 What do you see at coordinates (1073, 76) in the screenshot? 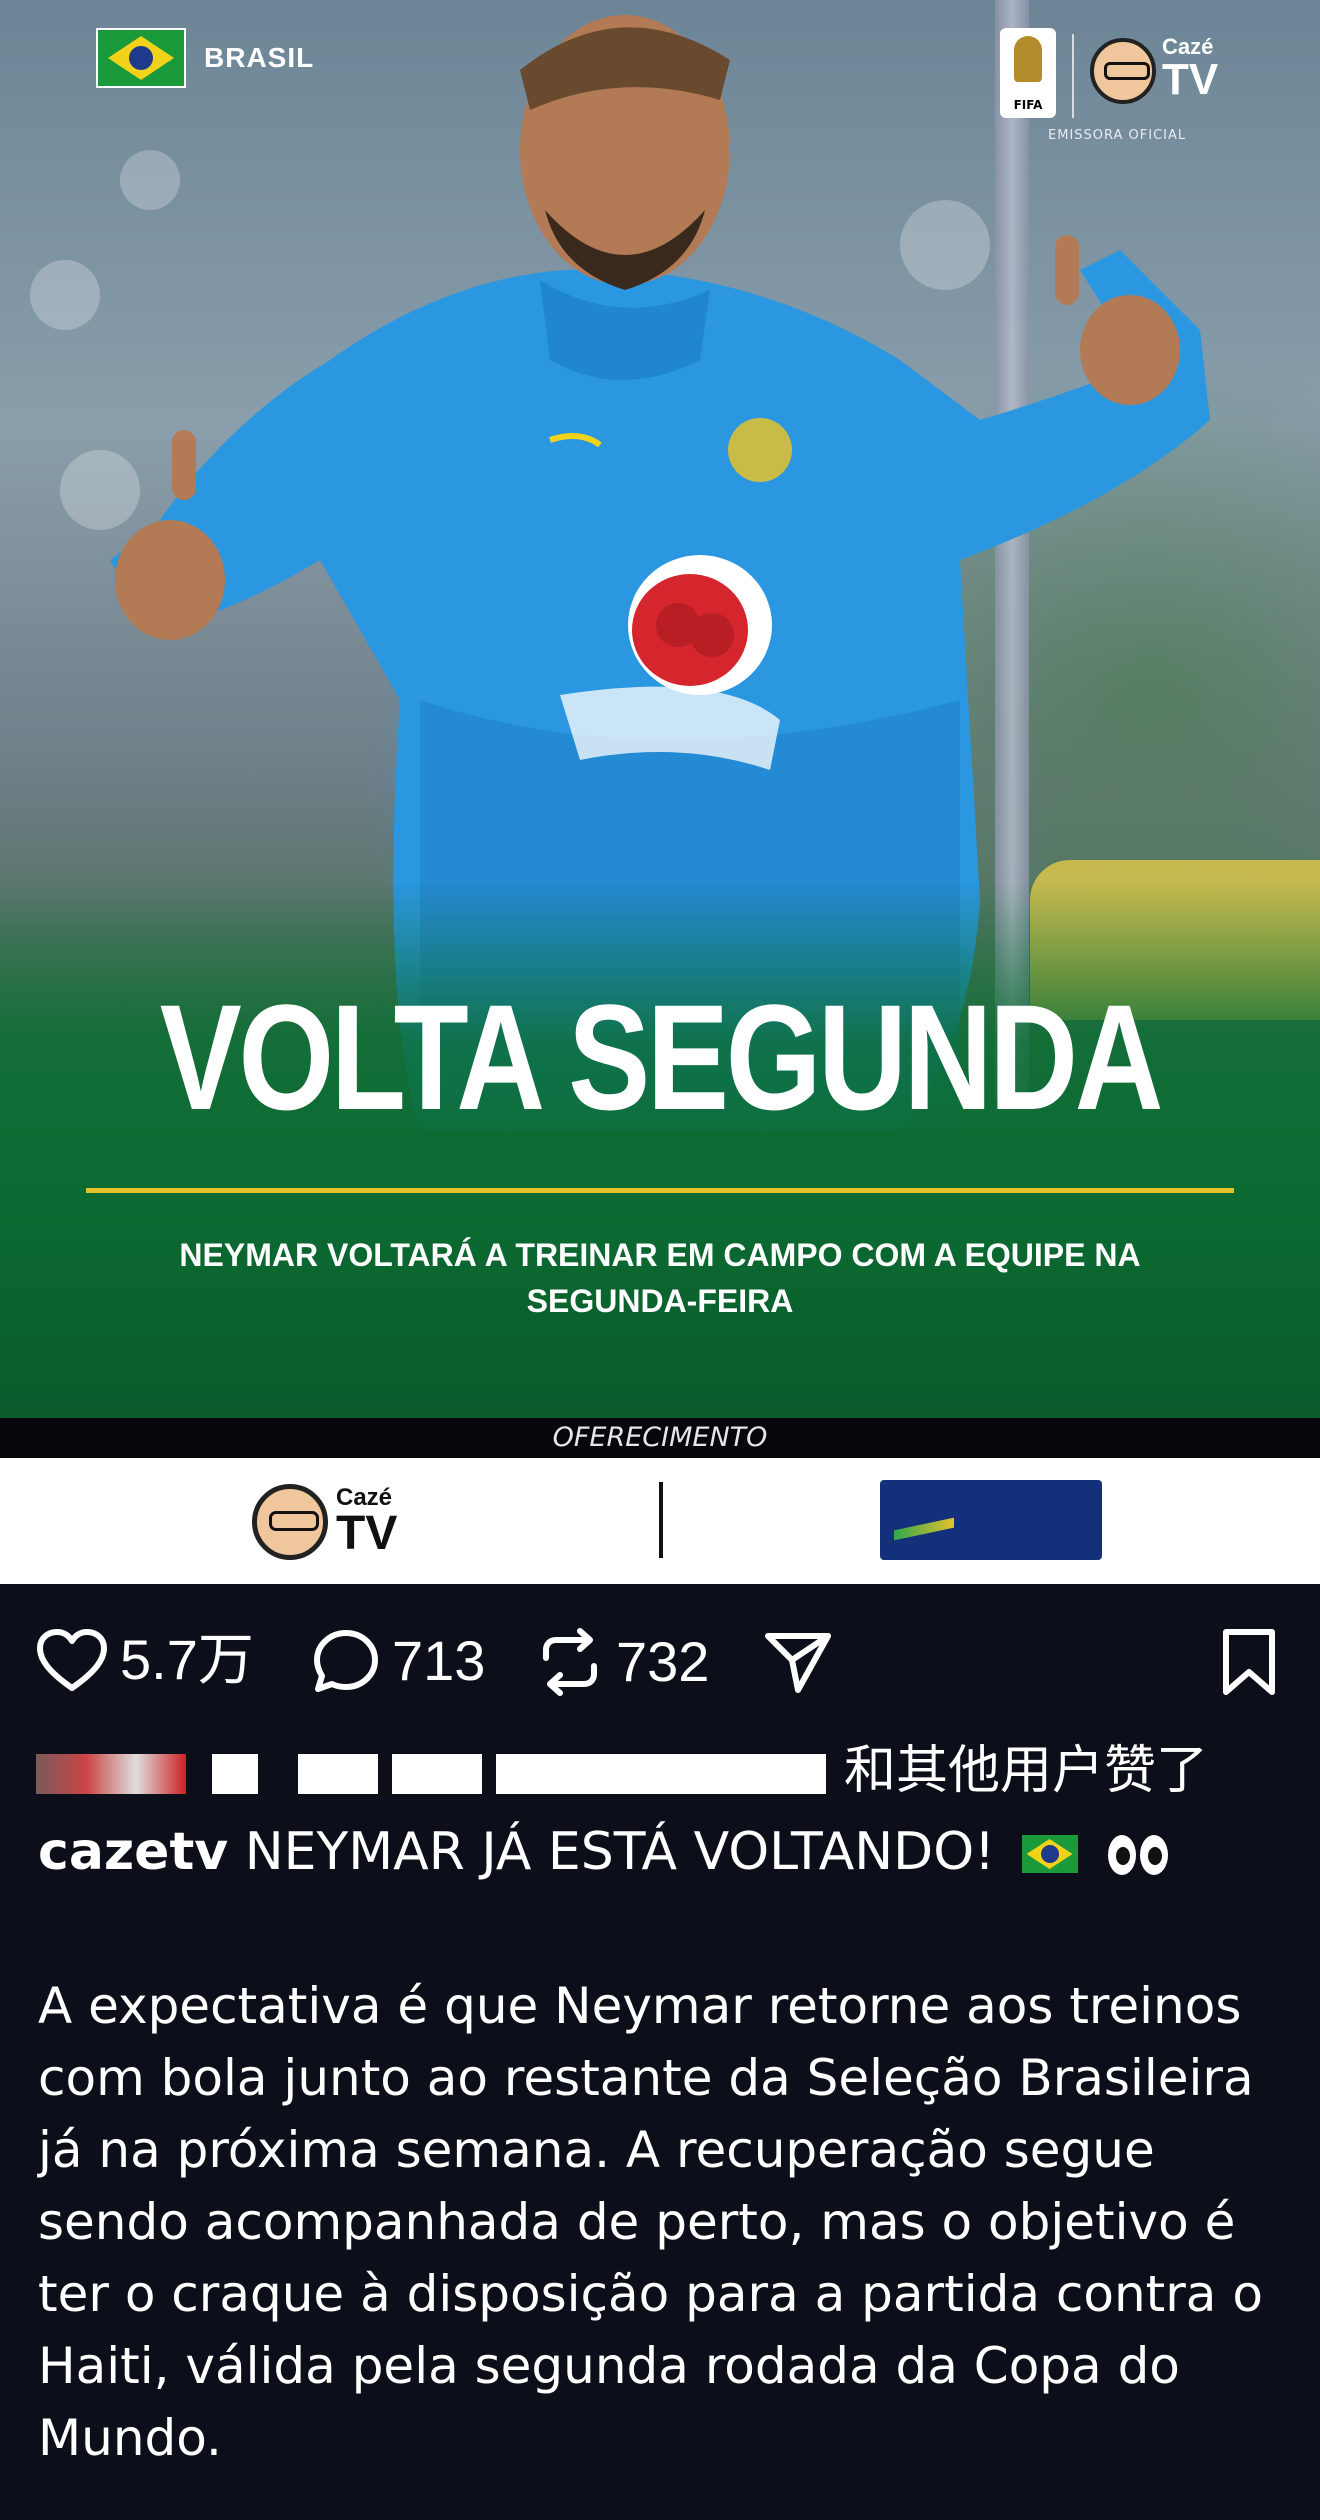
I see `logo-divider` at bounding box center [1073, 76].